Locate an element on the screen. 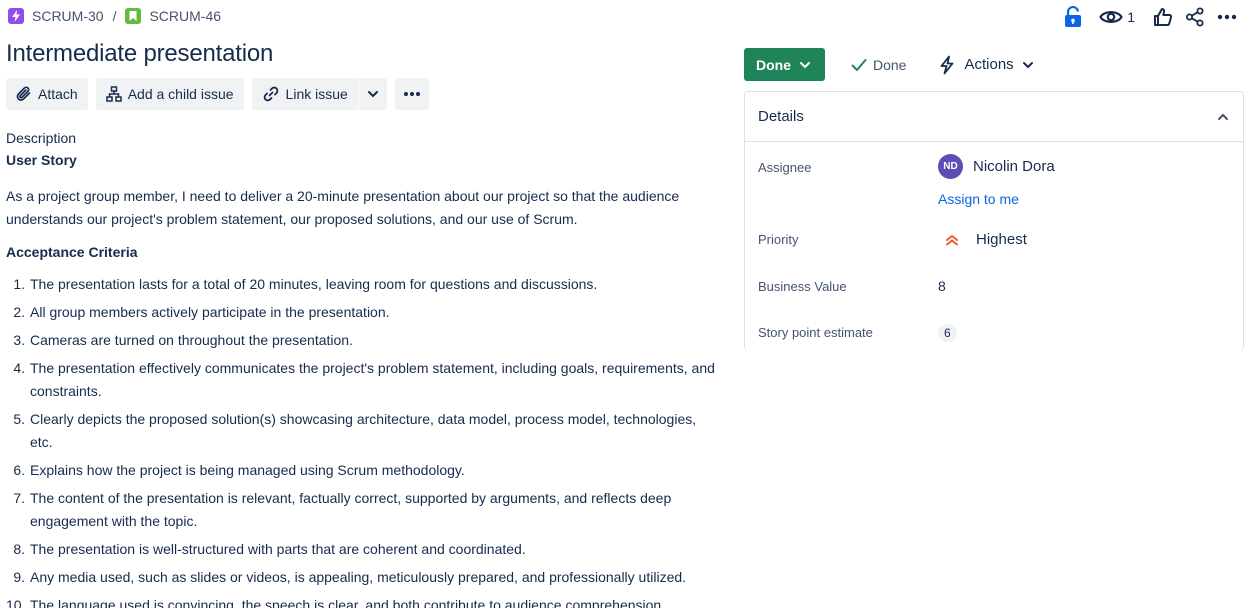 This screenshot has width=1249, height=608. list-item-number: 1. is located at coordinates (19, 284).